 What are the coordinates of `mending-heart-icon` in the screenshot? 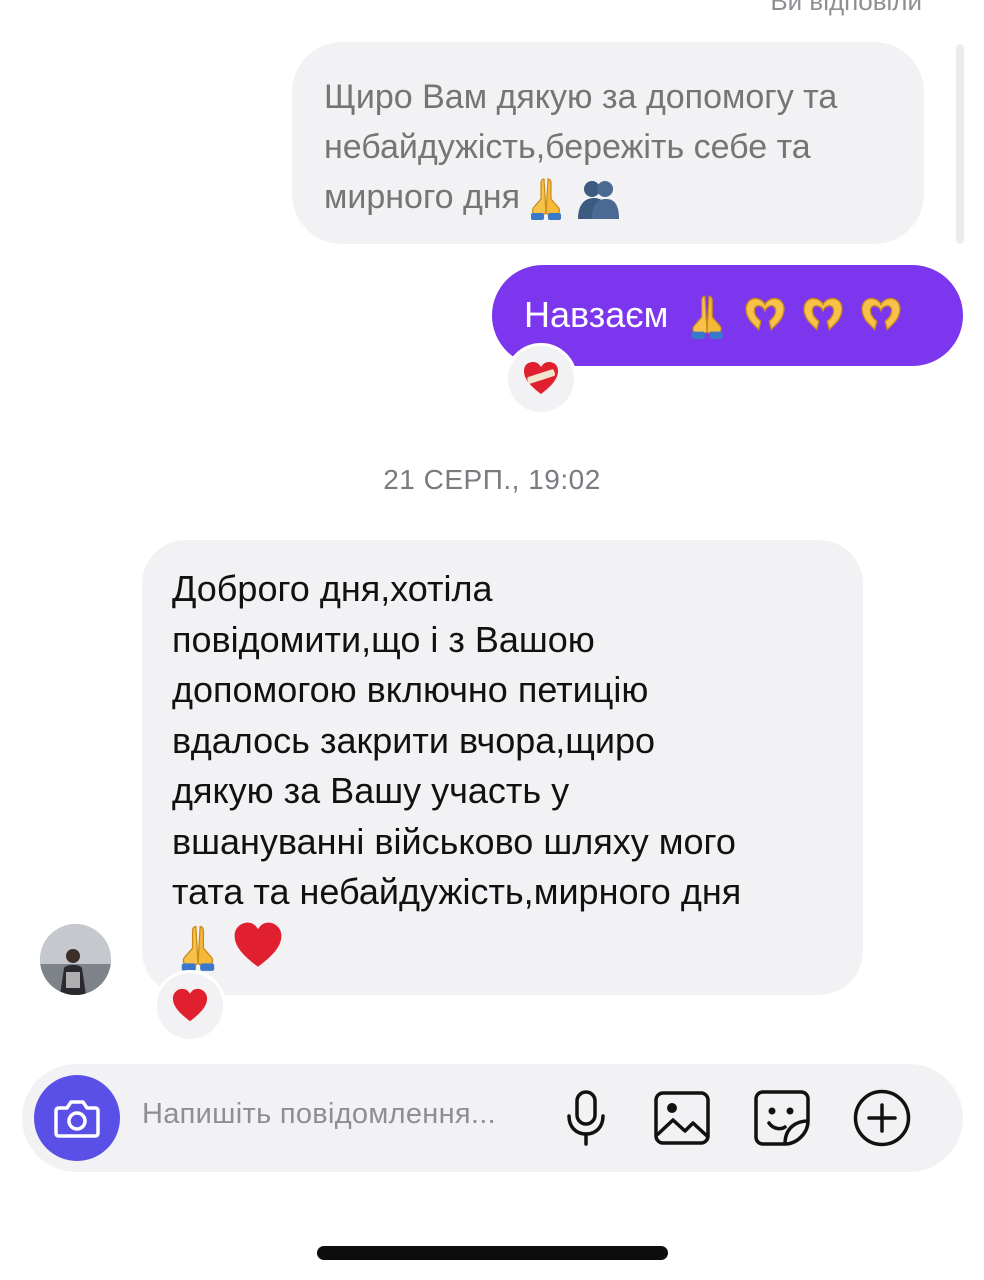 It's located at (541, 379).